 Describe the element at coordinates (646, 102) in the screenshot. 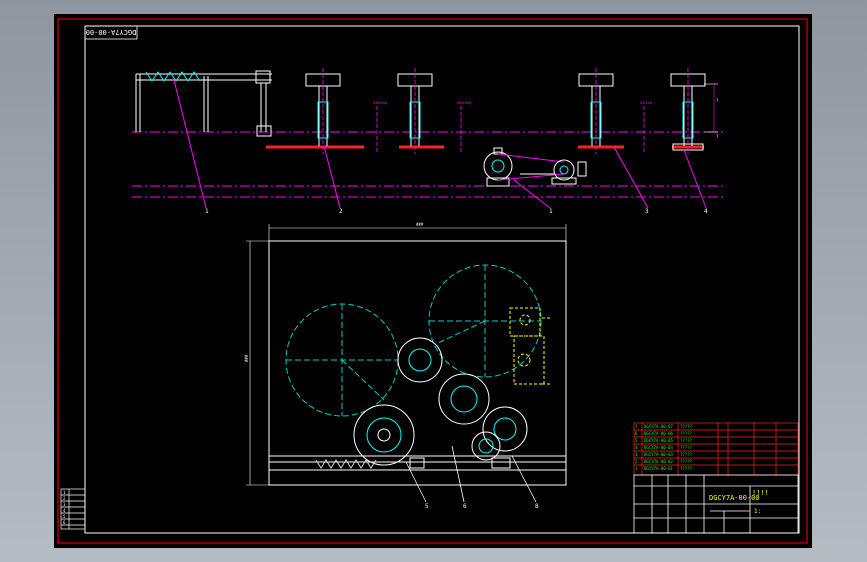

I see `annotation-3: xxxxx` at that location.